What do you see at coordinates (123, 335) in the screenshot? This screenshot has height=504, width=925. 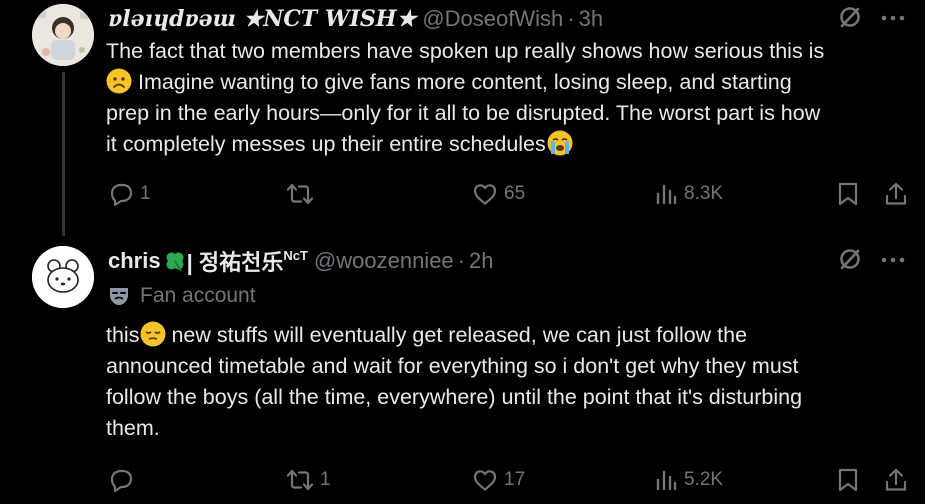 I see `text-fragment: this` at bounding box center [123, 335].